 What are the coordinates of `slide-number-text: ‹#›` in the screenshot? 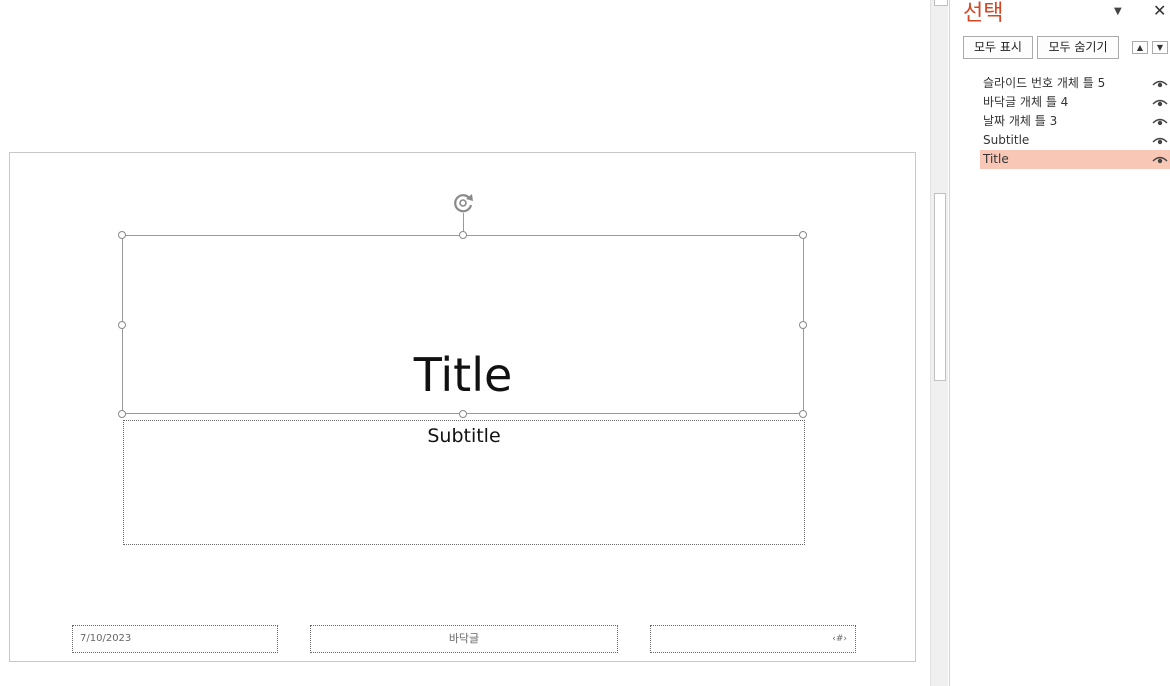 It's located at (839, 639).